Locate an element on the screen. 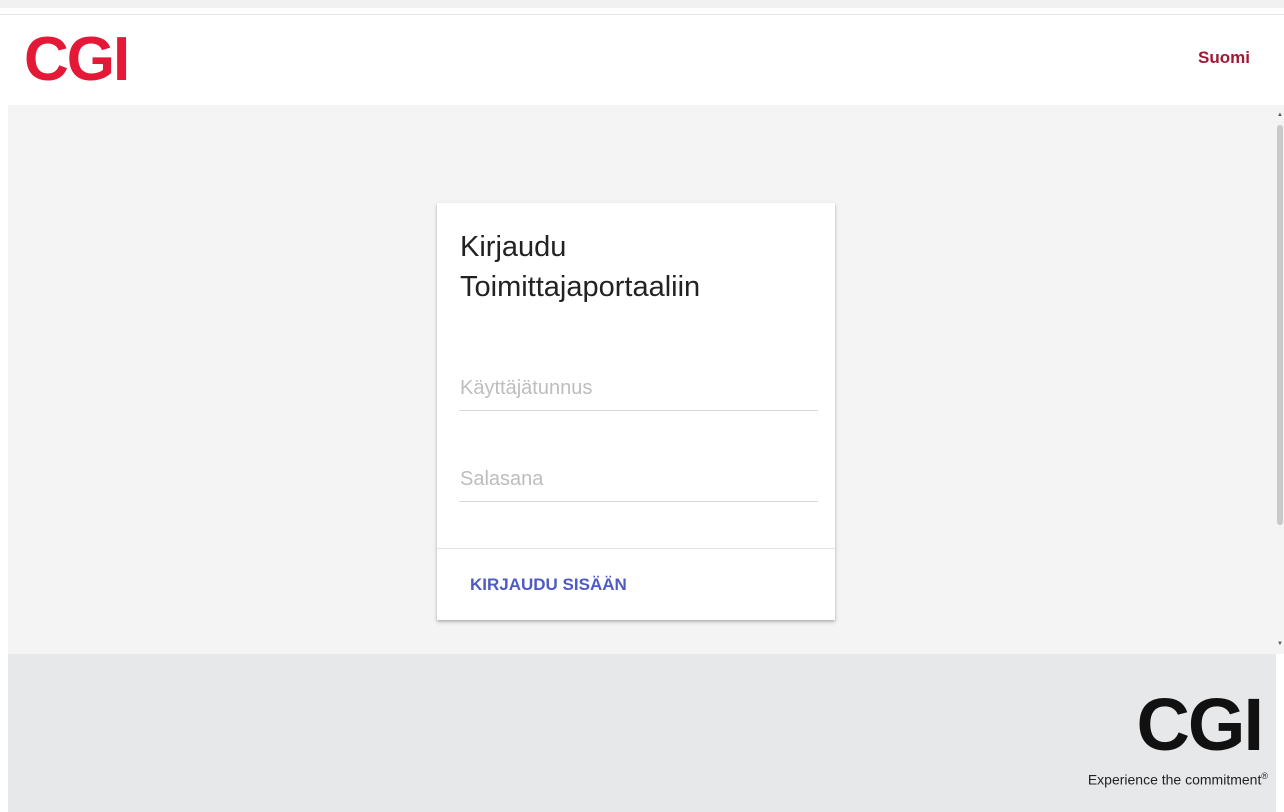 The image size is (1284, 812). footer-tagline: Experience the commitment® is located at coordinates (1178, 779).